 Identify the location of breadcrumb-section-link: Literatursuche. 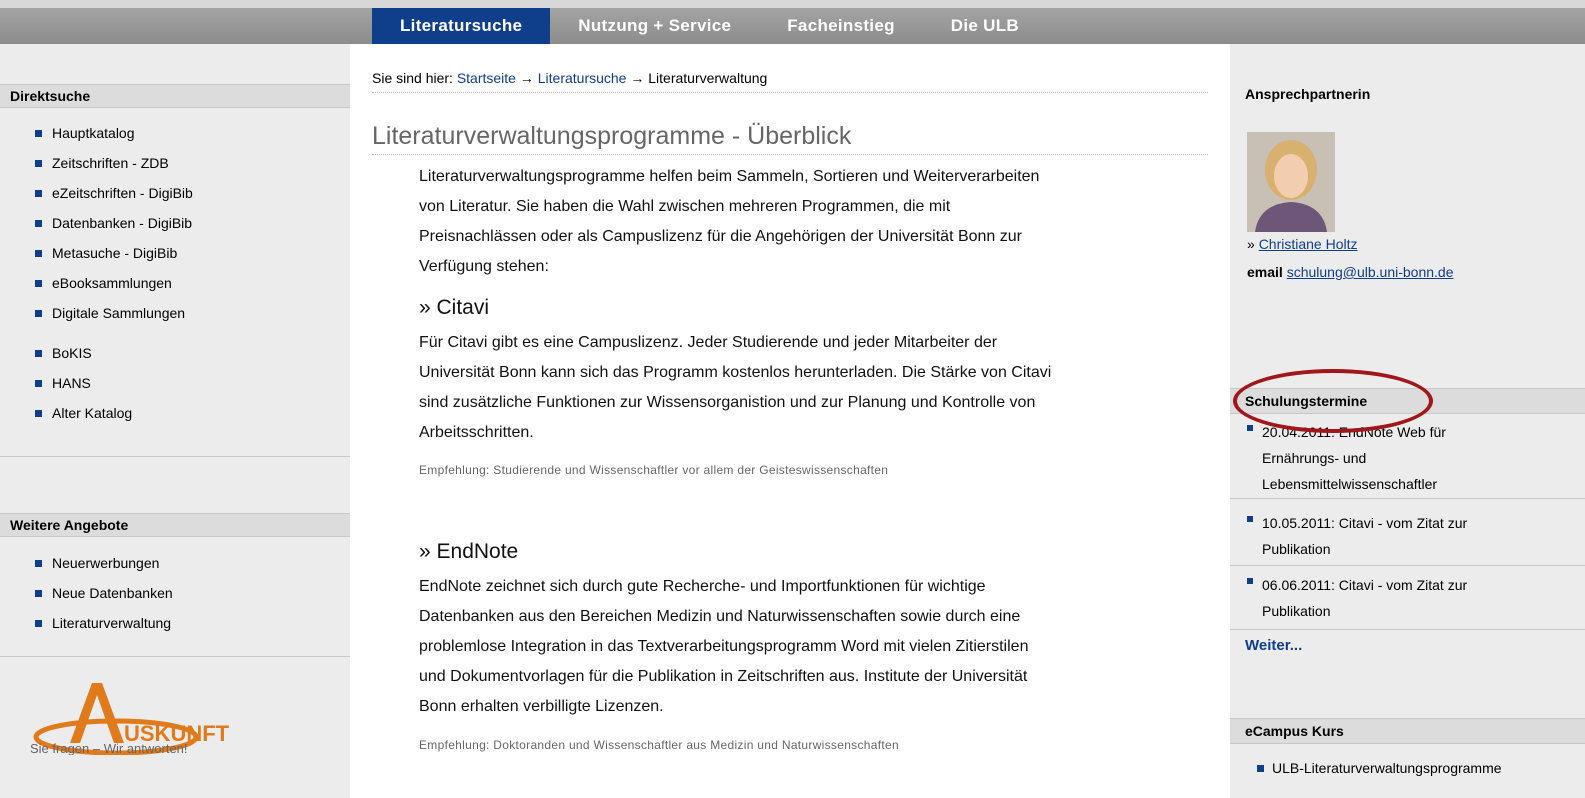
(582, 78).